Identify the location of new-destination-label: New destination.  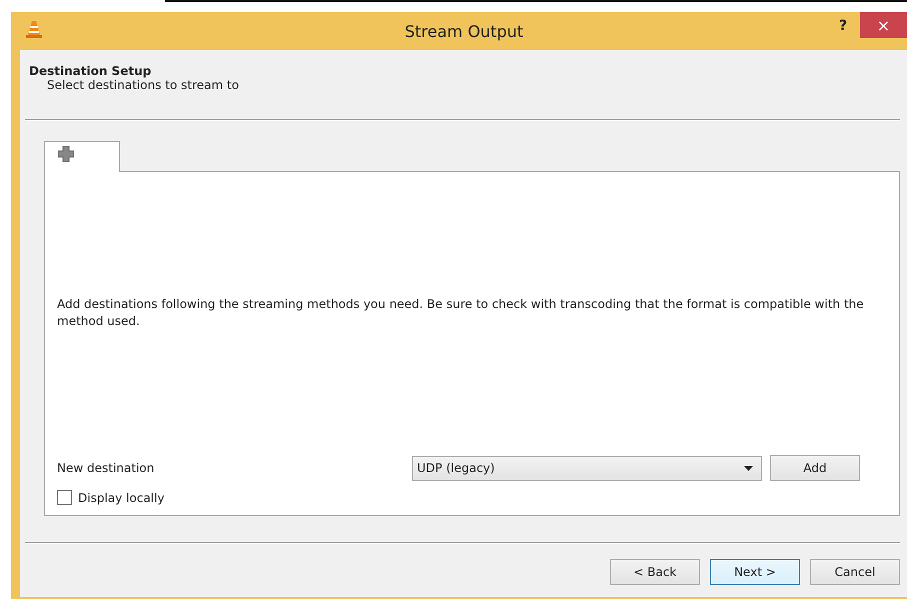
(106, 468).